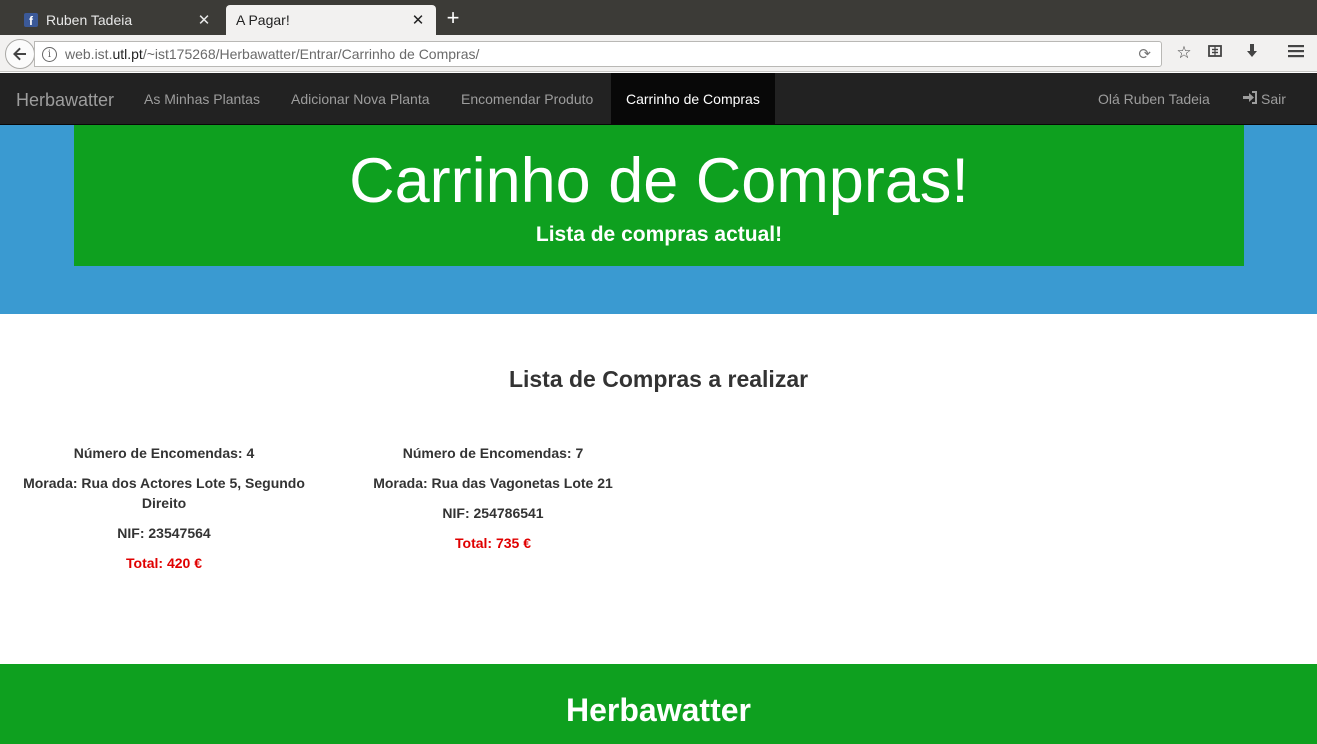  I want to click on logout-link: Sair, so click(1264, 99).